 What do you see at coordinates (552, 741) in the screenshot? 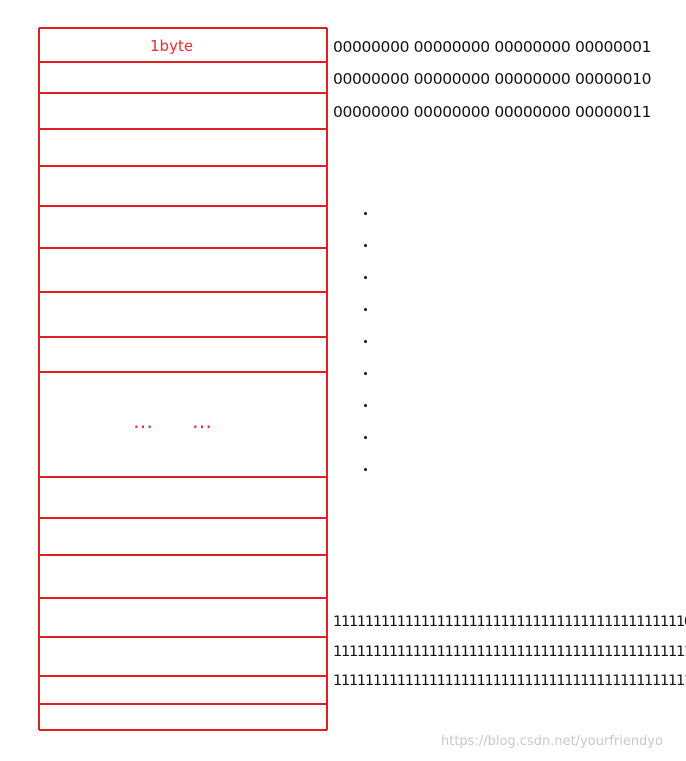
I see `watermark: https://blog.csdn.net/yourfriendyo` at bounding box center [552, 741].